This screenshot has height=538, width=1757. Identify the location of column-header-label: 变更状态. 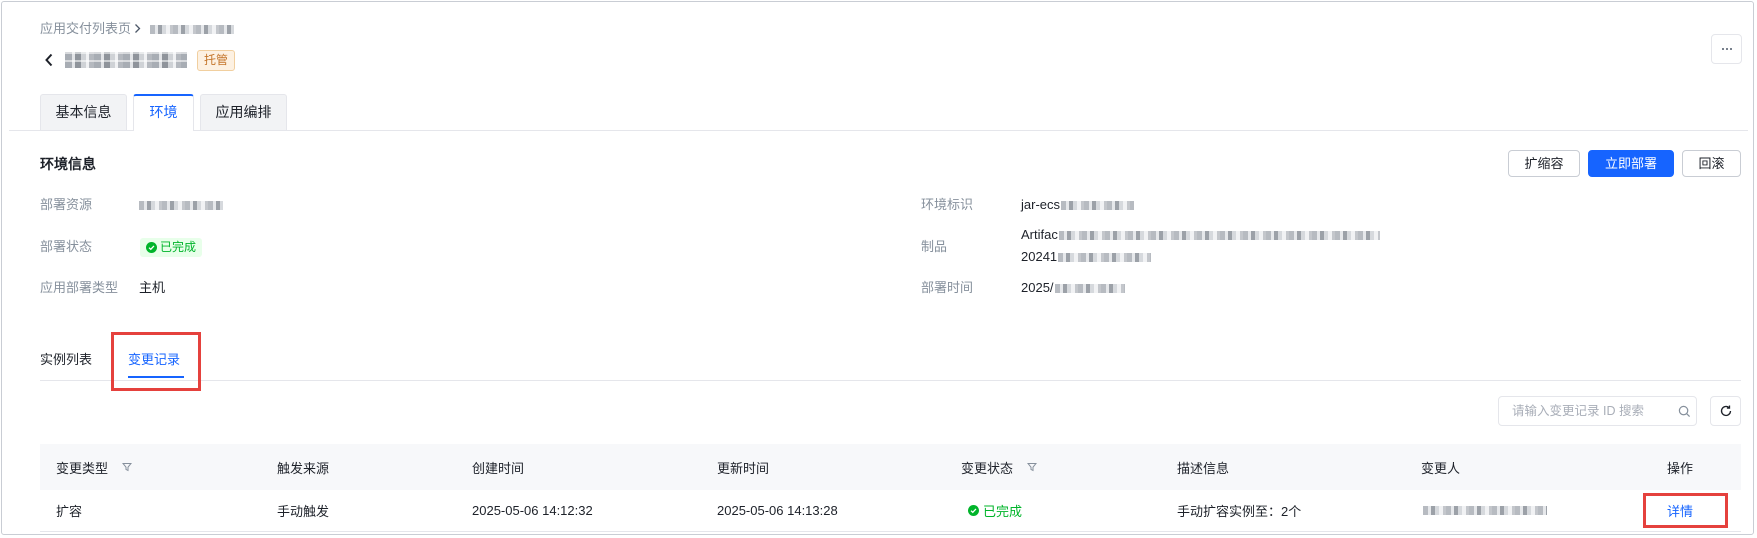
(987, 468).